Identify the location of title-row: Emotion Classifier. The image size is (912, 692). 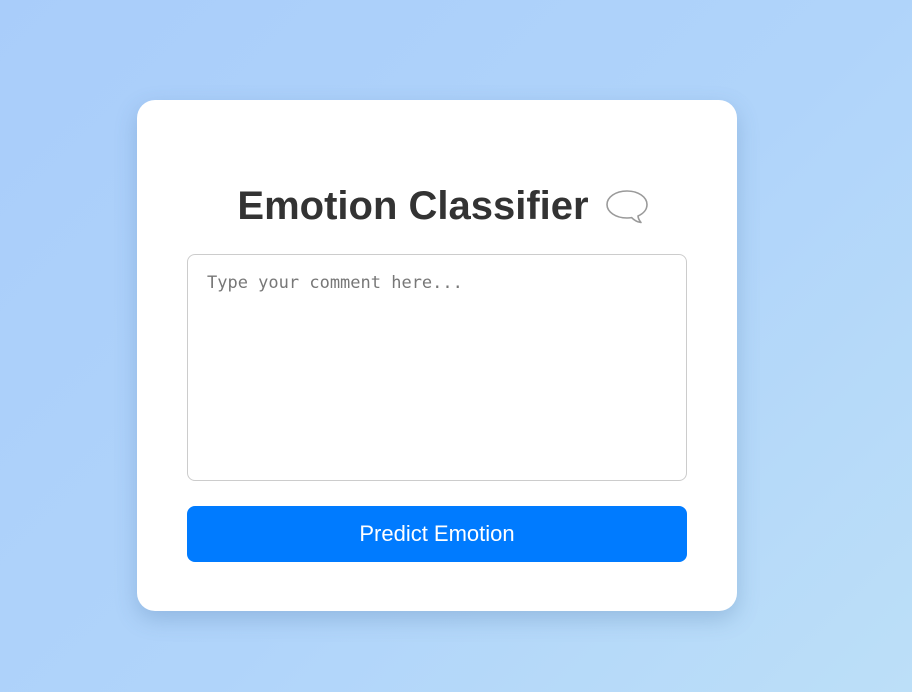
(437, 206).